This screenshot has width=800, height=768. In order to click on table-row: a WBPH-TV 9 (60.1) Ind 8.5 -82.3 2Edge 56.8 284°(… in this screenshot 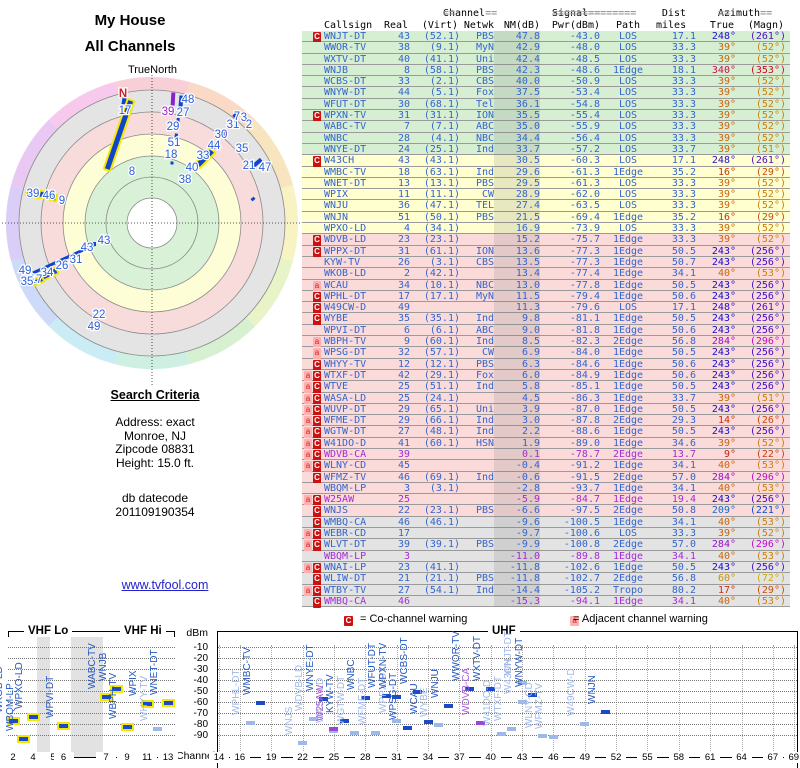, I will do `click(546, 342)`.